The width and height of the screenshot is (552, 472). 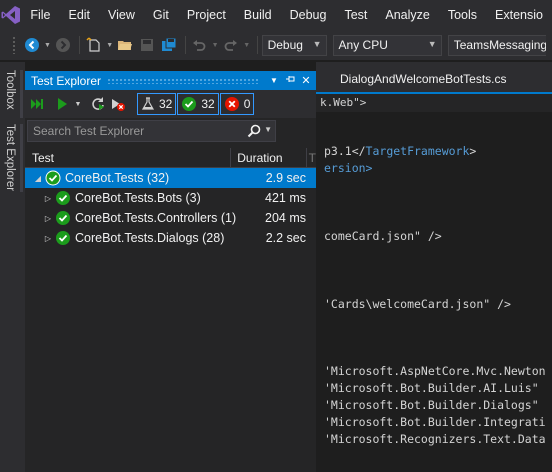 I want to click on redo-dropdown-icon: ▼, so click(x=247, y=45).